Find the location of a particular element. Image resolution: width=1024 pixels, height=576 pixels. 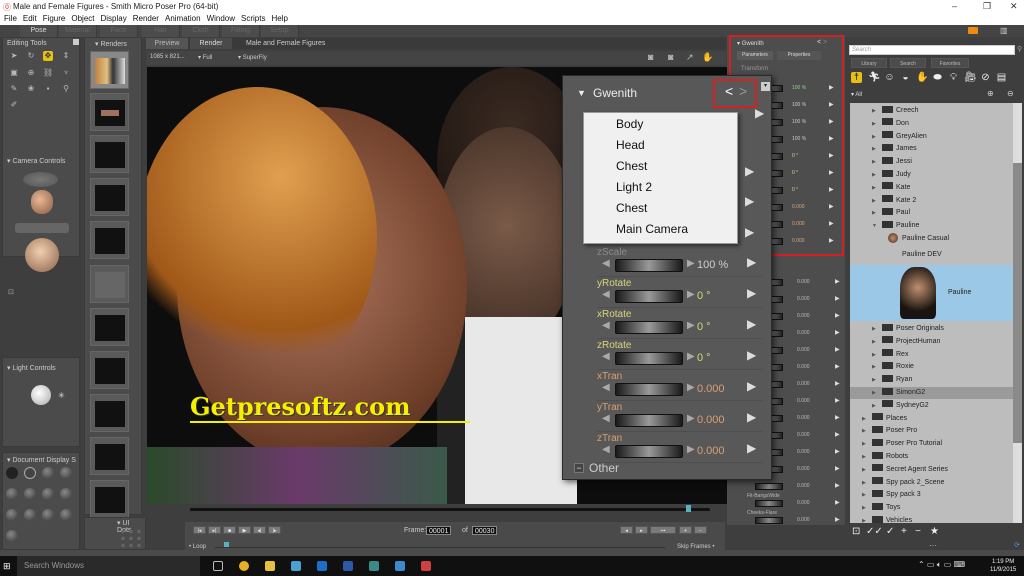

render-camera-icon: ◙ is located at coordinates (650, 57).